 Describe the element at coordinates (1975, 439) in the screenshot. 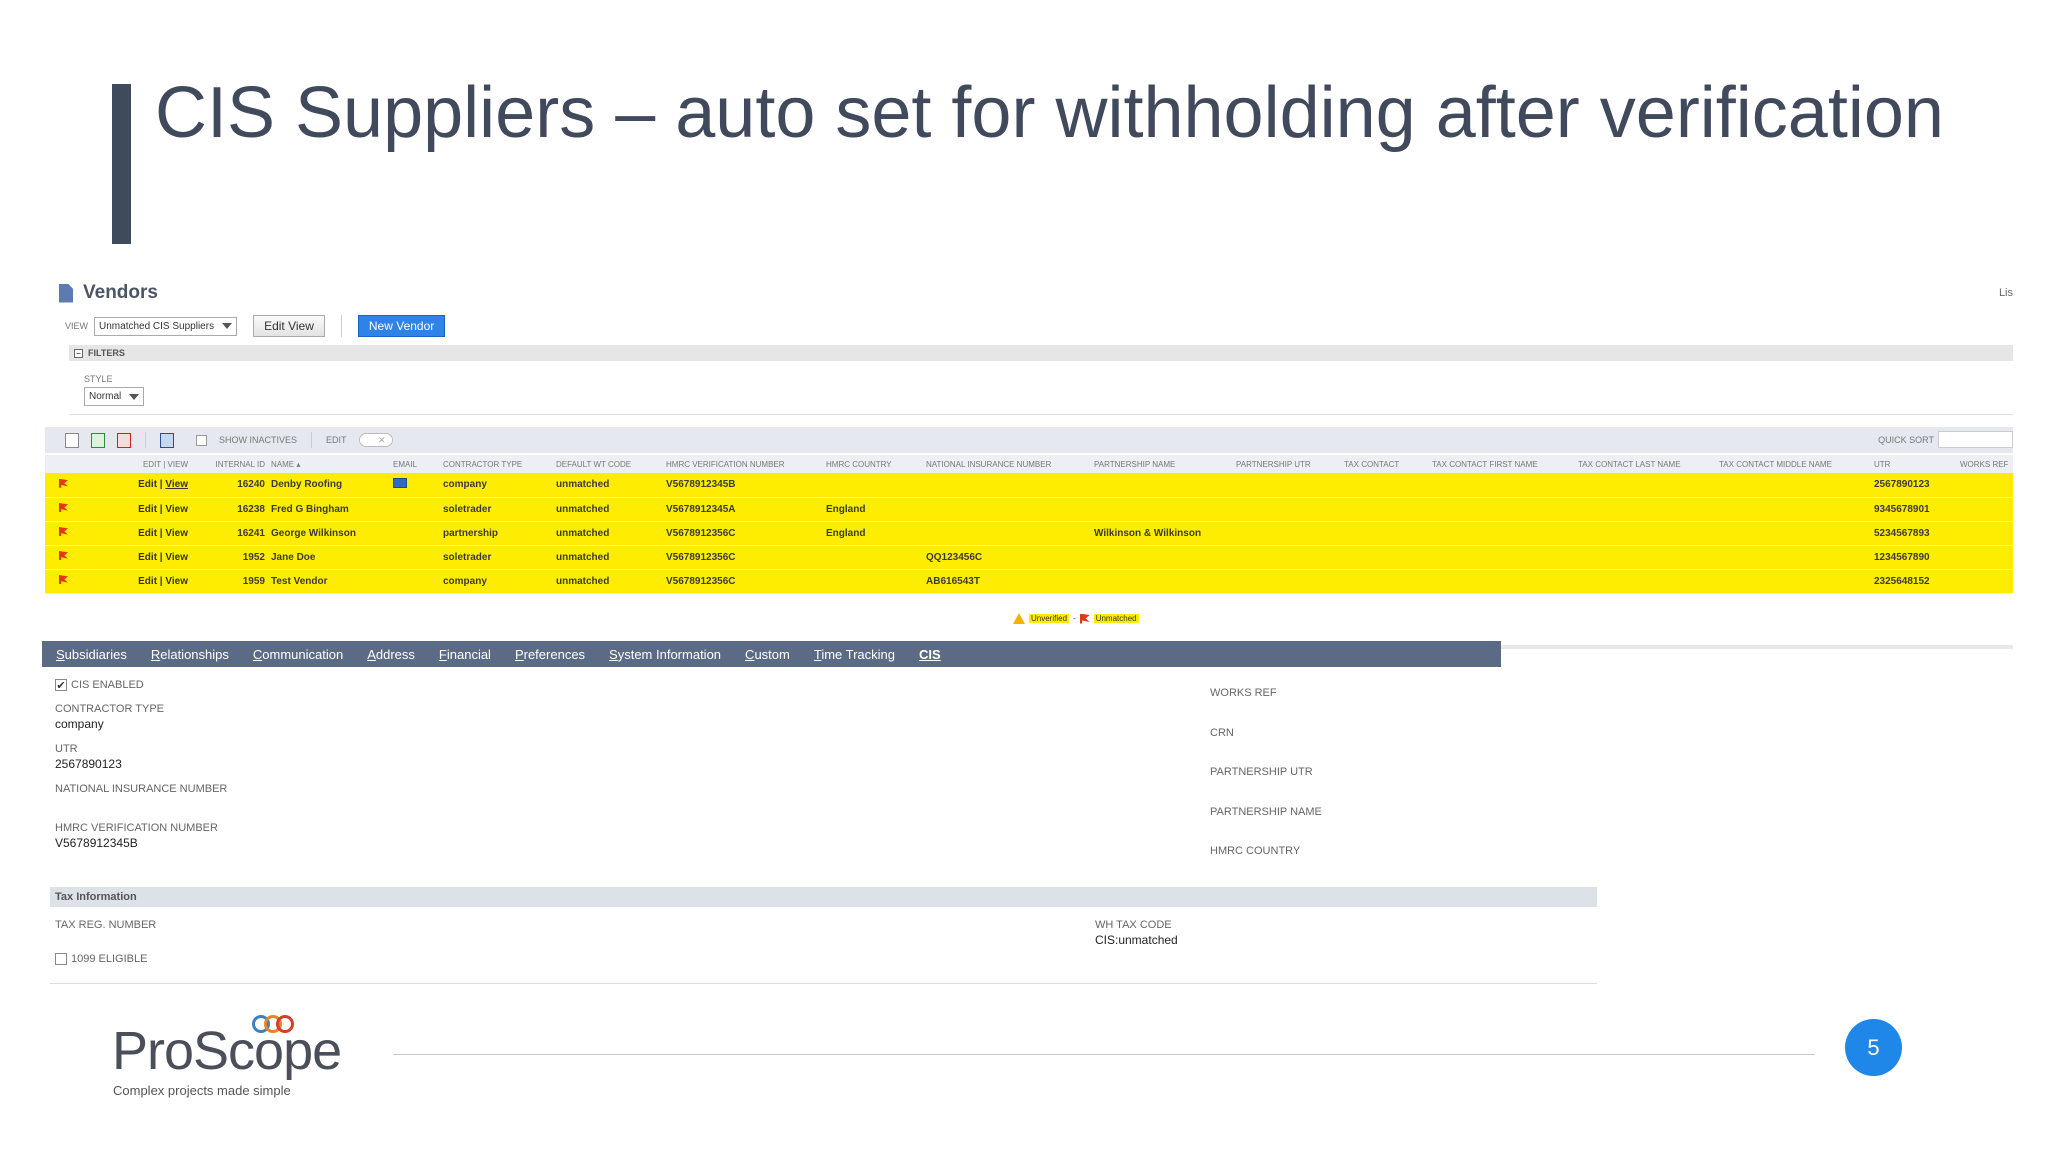

I see `quick-sort-input` at that location.